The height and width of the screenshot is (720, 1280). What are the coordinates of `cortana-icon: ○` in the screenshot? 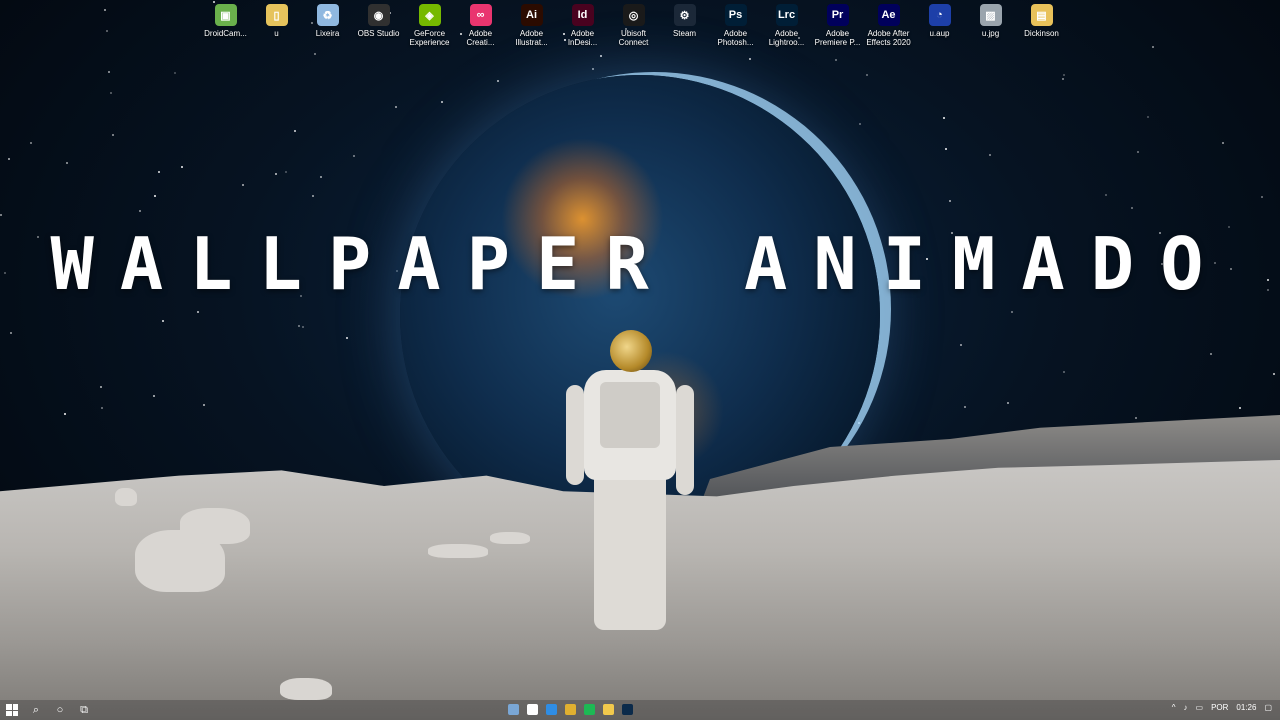 It's located at (60, 710).